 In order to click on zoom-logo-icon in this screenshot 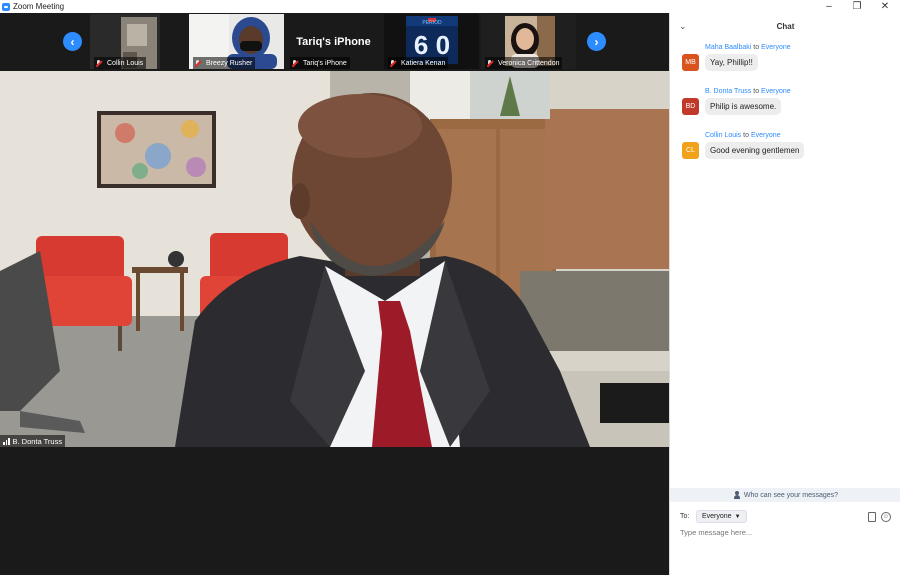, I will do `click(6, 6)`.